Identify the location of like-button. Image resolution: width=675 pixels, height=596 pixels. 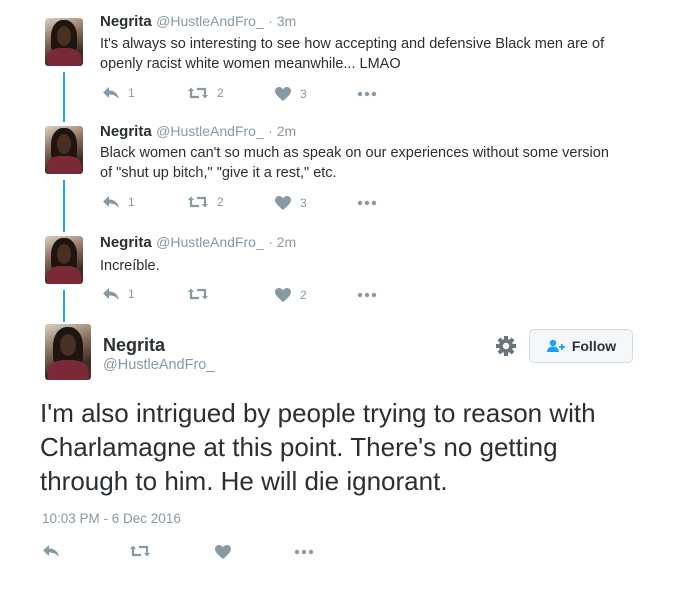
(223, 552).